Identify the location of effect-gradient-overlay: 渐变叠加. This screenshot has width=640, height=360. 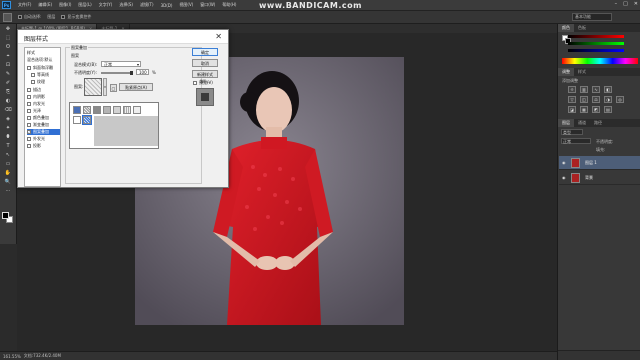
(43, 125).